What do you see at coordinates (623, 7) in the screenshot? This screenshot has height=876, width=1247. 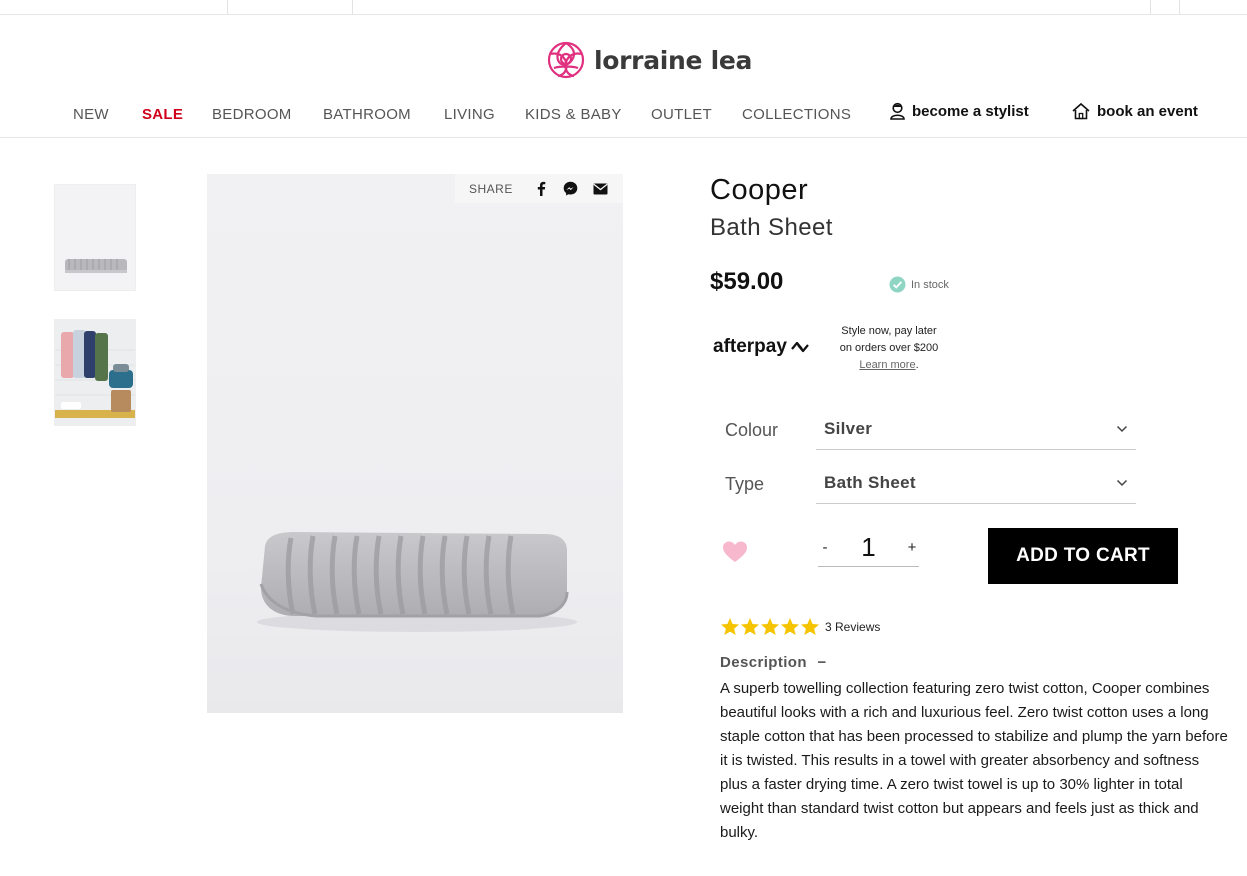 I see `utility-bar` at bounding box center [623, 7].